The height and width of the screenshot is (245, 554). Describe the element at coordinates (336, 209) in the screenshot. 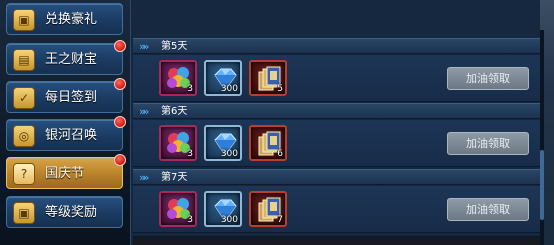

I see `day-reward-row: 3 300 7 加油领取` at that location.